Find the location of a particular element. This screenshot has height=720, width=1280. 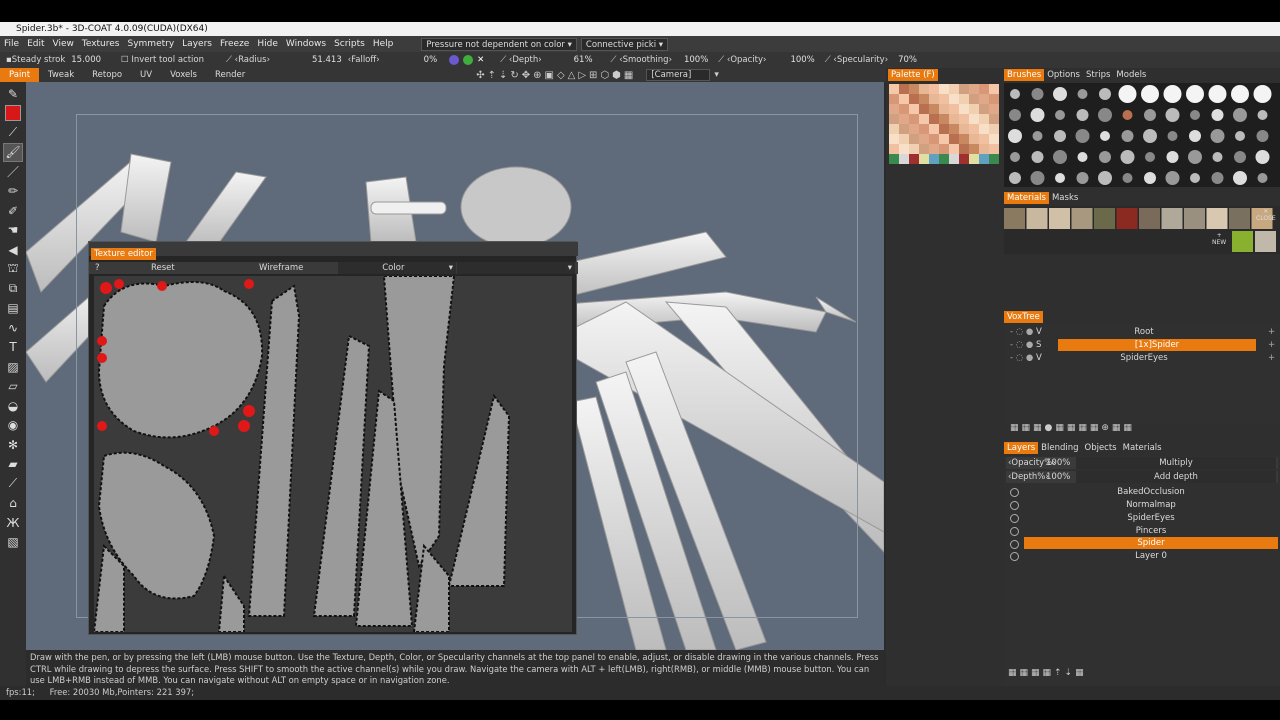

smoothing-slider: ⟋ ‹Smoothing› is located at coordinates (641, 60).